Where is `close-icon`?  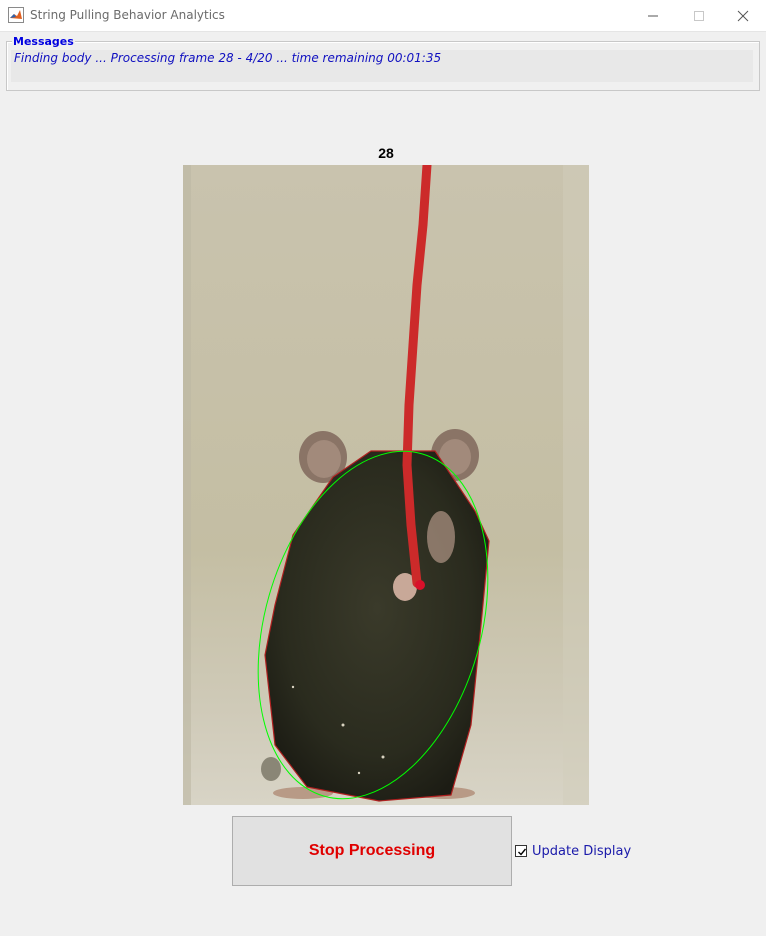
close-icon is located at coordinates (743, 16).